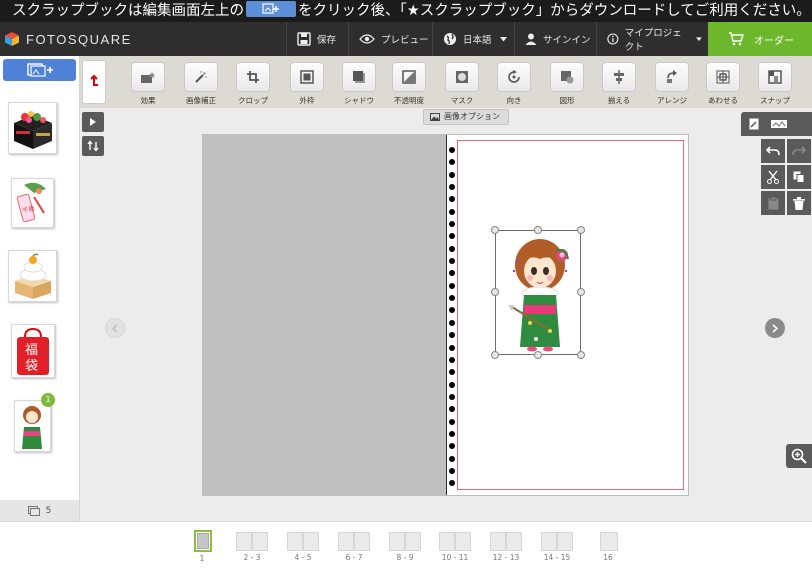 This screenshot has height=573, width=812. What do you see at coordinates (672, 84) in the screenshot?
I see `tool-arrange: アレンジ` at bounding box center [672, 84].